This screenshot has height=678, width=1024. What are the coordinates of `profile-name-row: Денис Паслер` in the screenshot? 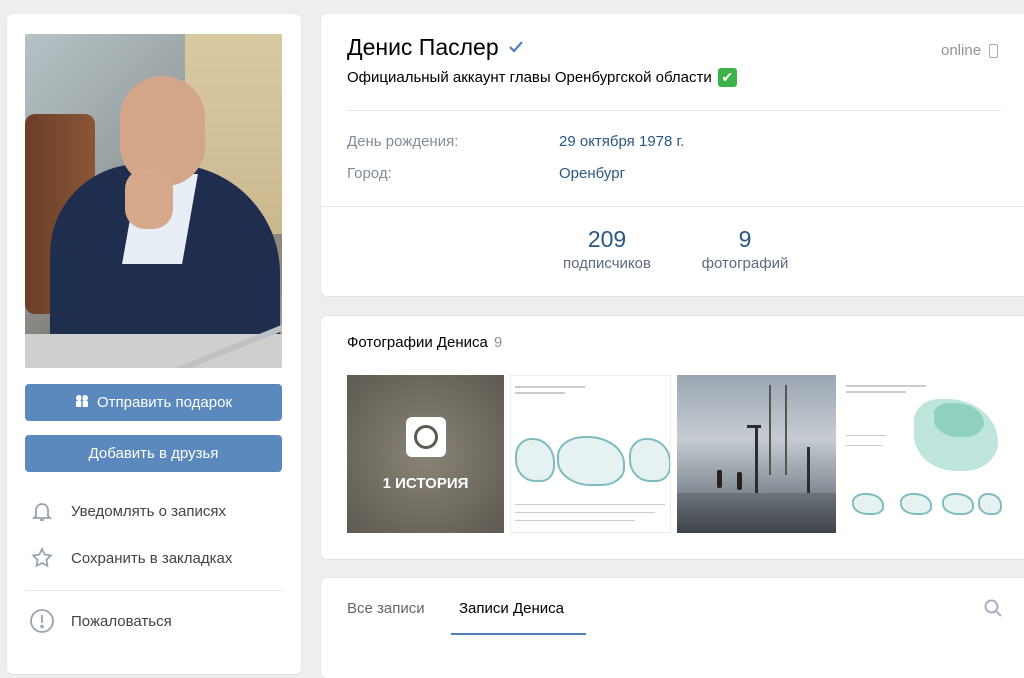 It's located at (435, 47).